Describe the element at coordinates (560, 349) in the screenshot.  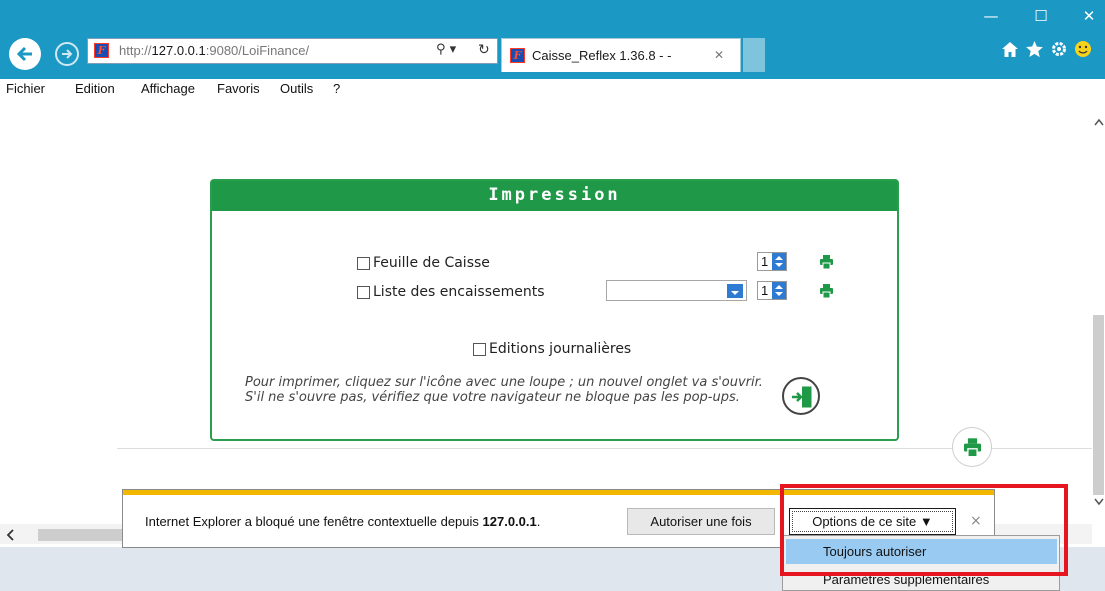
I see `editions-journalieres-label: Editions journalières` at that location.